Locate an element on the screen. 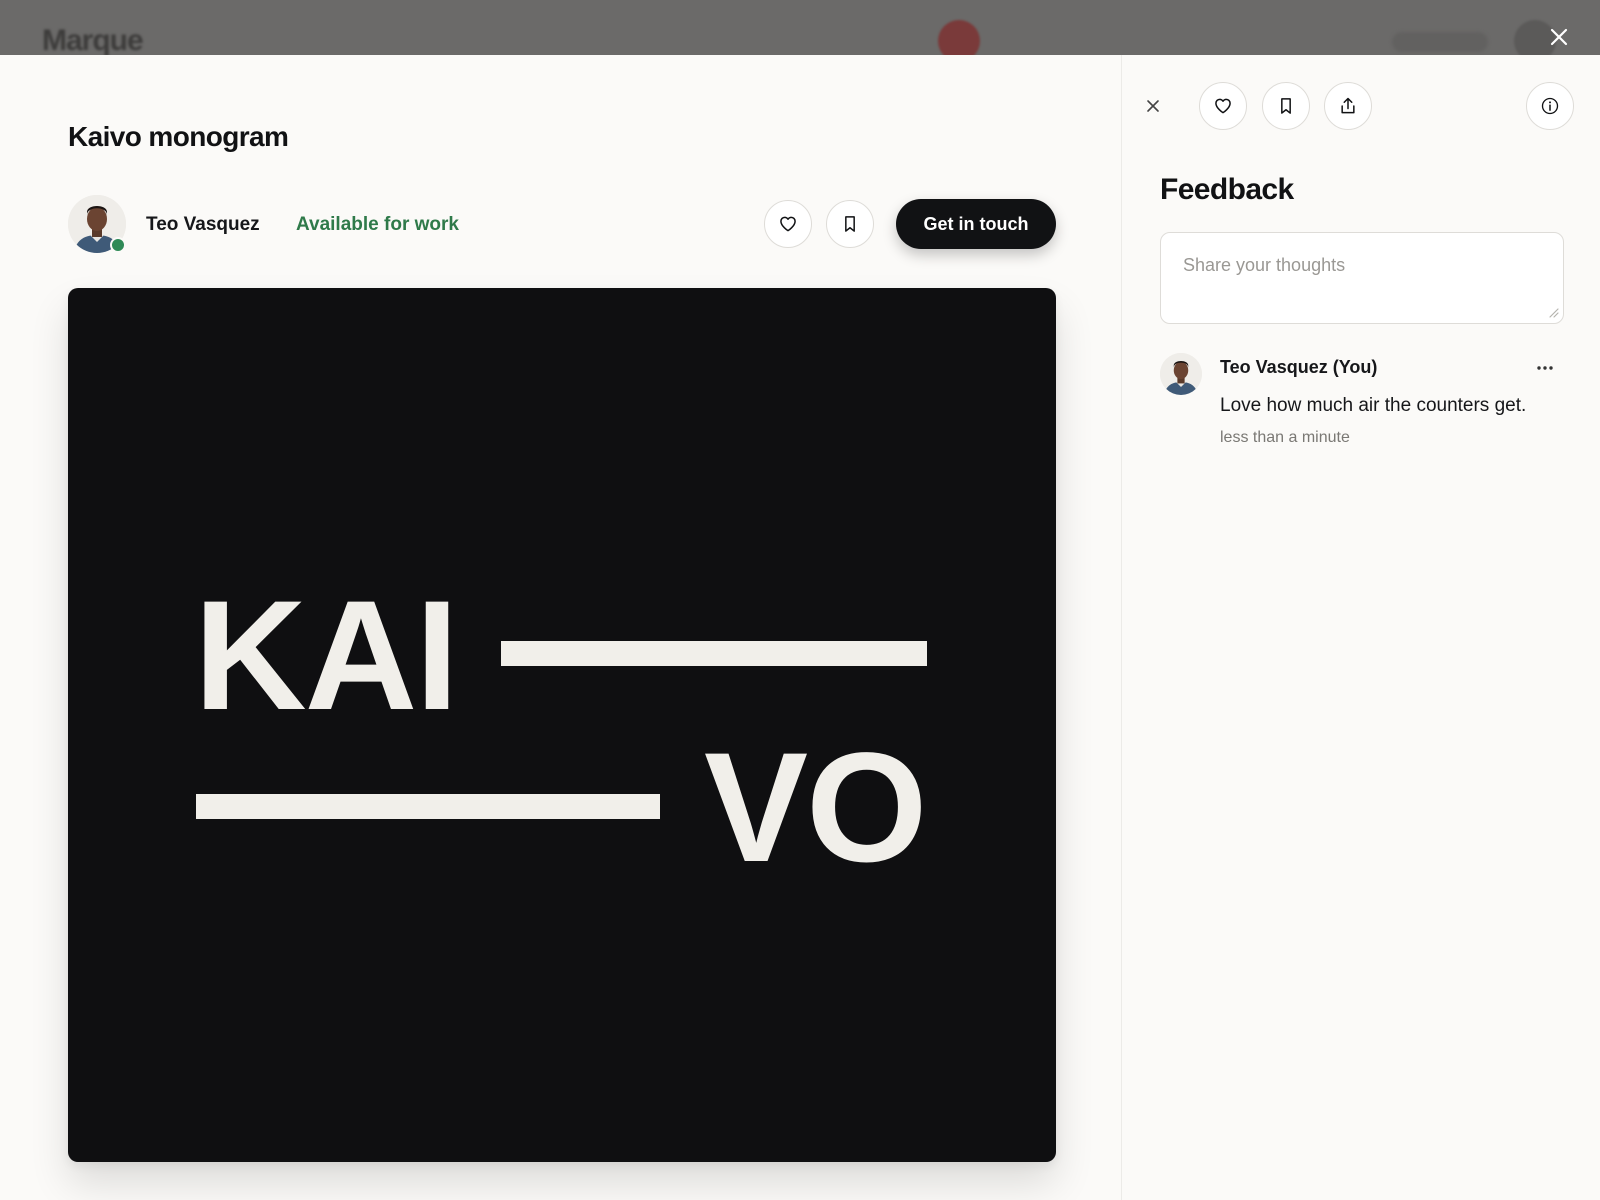  shot-title: Kaivo monogram is located at coordinates (178, 136).